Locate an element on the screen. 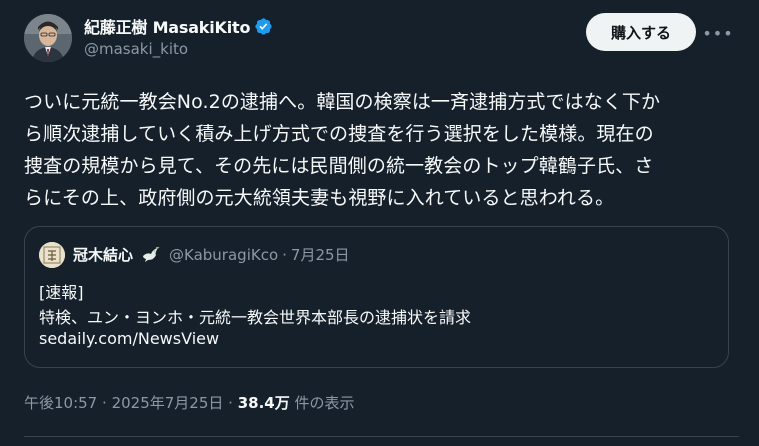 Image resolution: width=759 pixels, height=446 pixels. more-options-icon: ••• is located at coordinates (717, 33).